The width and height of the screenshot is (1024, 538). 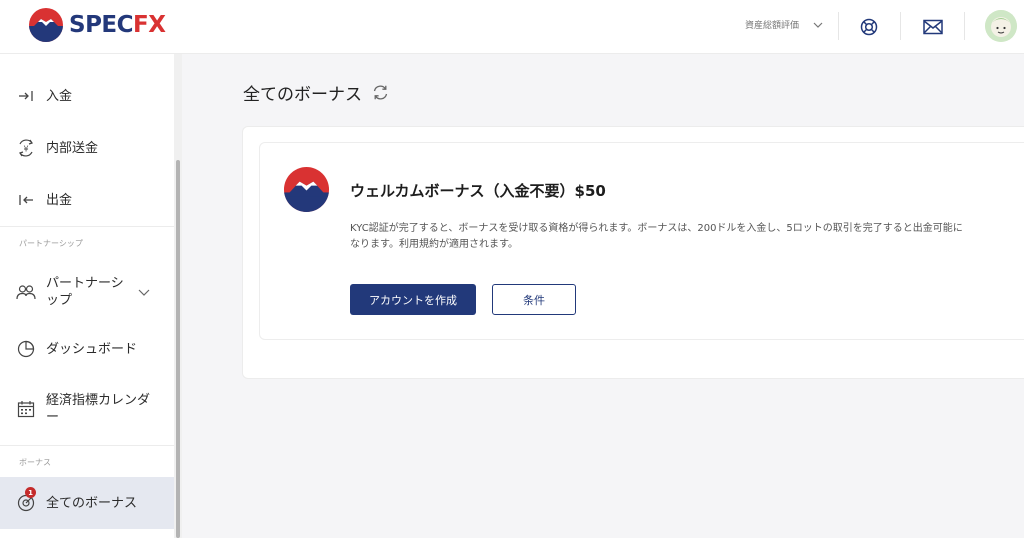 I want to click on account-valuation-select: 資産総額評価, so click(x=784, y=24).